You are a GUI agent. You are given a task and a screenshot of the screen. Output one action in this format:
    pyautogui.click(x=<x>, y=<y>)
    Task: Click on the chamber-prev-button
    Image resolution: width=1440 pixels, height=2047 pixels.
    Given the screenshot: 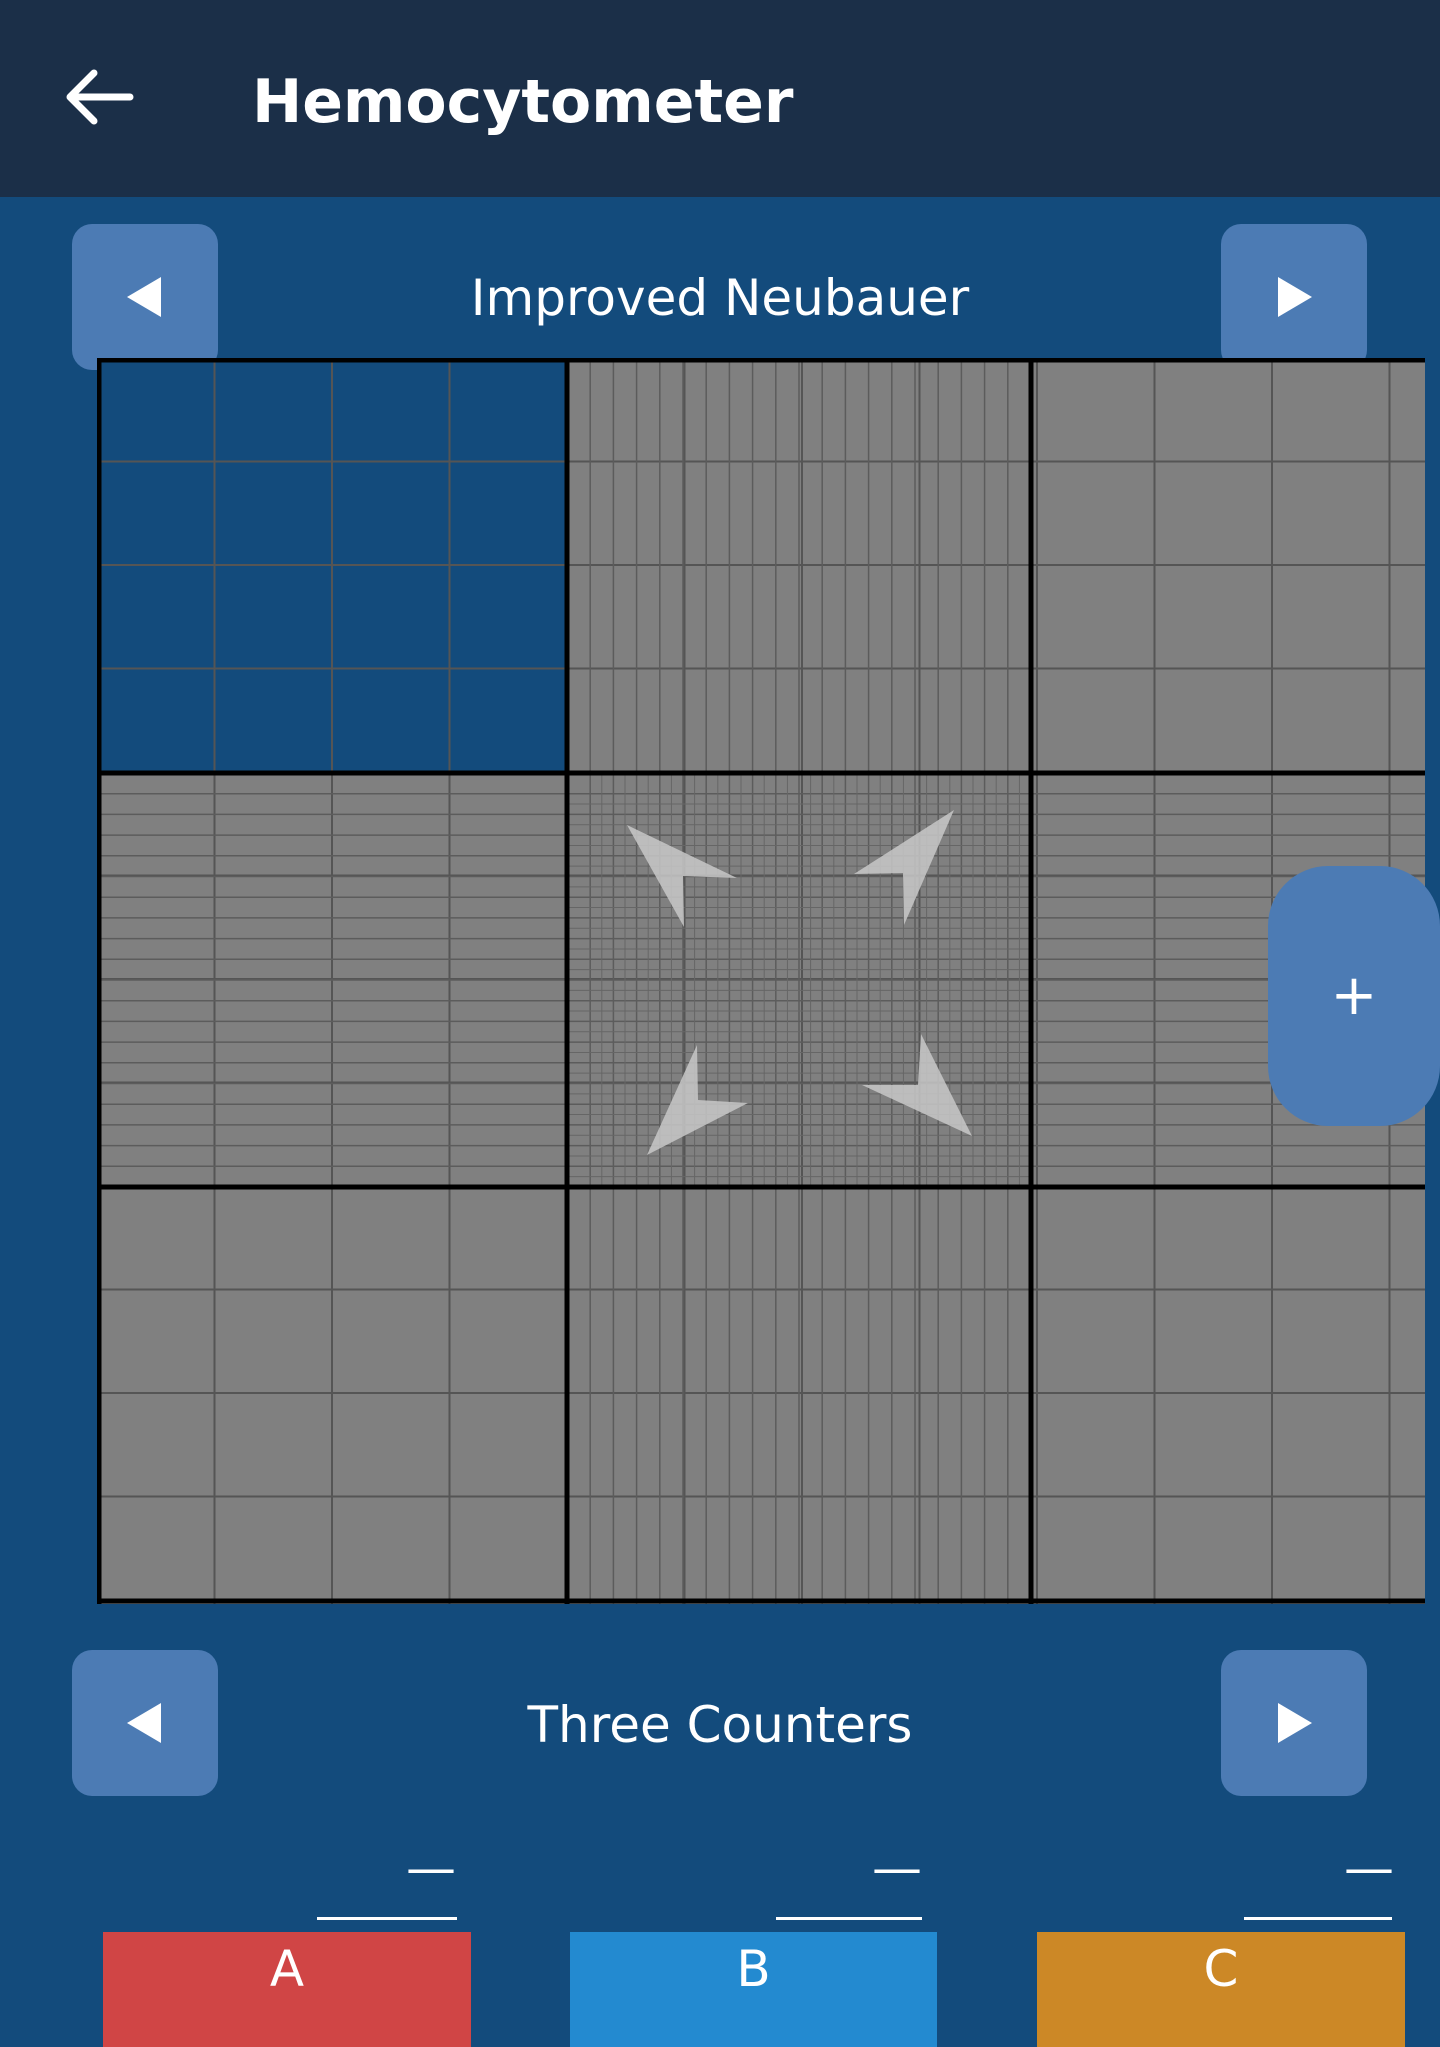 What is the action you would take?
    pyautogui.click(x=145, y=297)
    